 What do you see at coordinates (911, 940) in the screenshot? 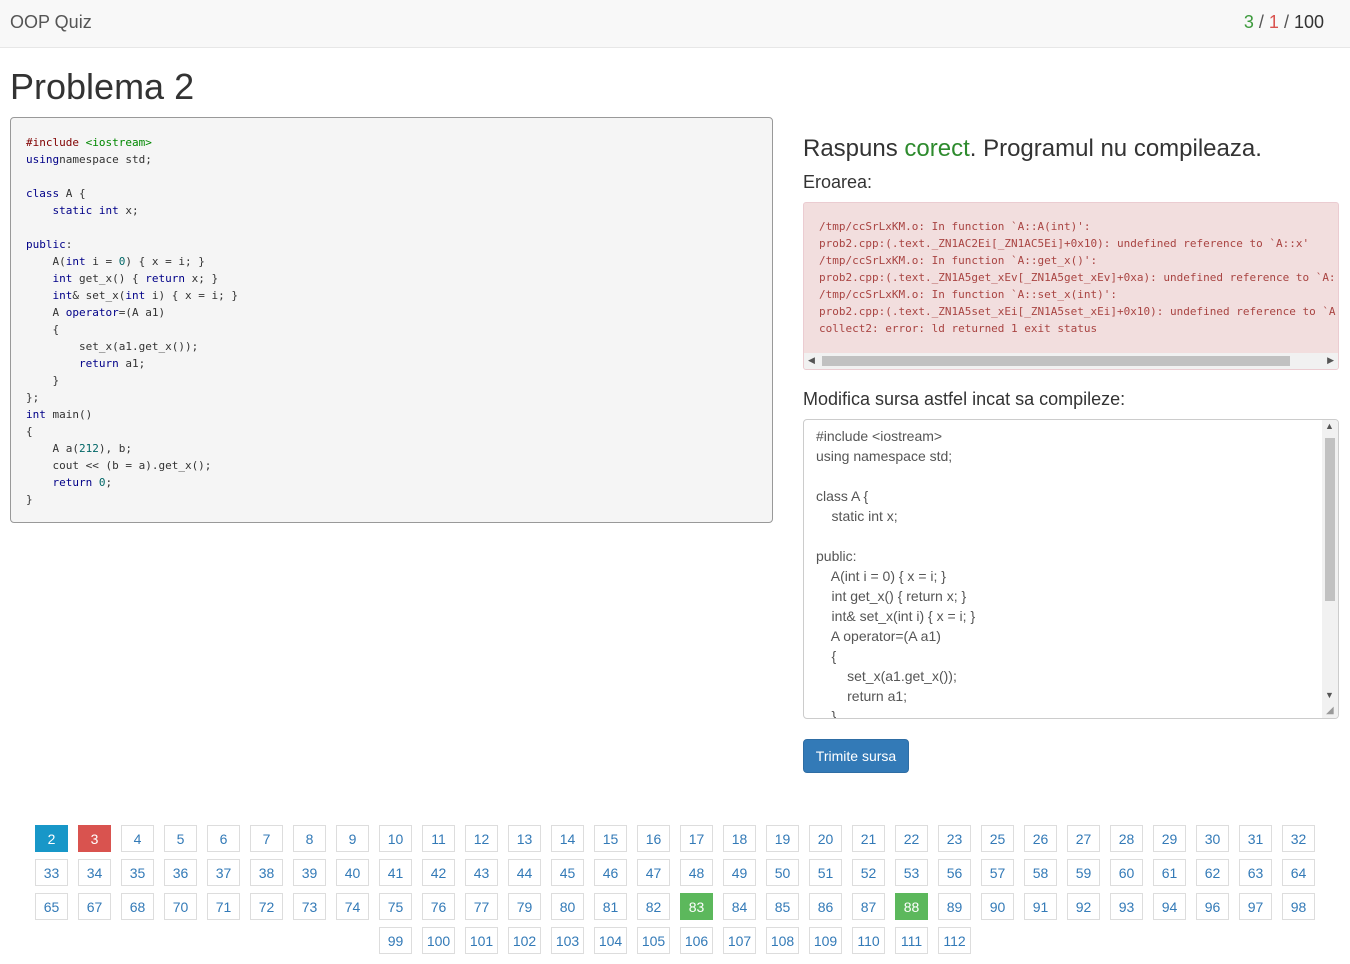
I see `page-link-111: 111` at bounding box center [911, 940].